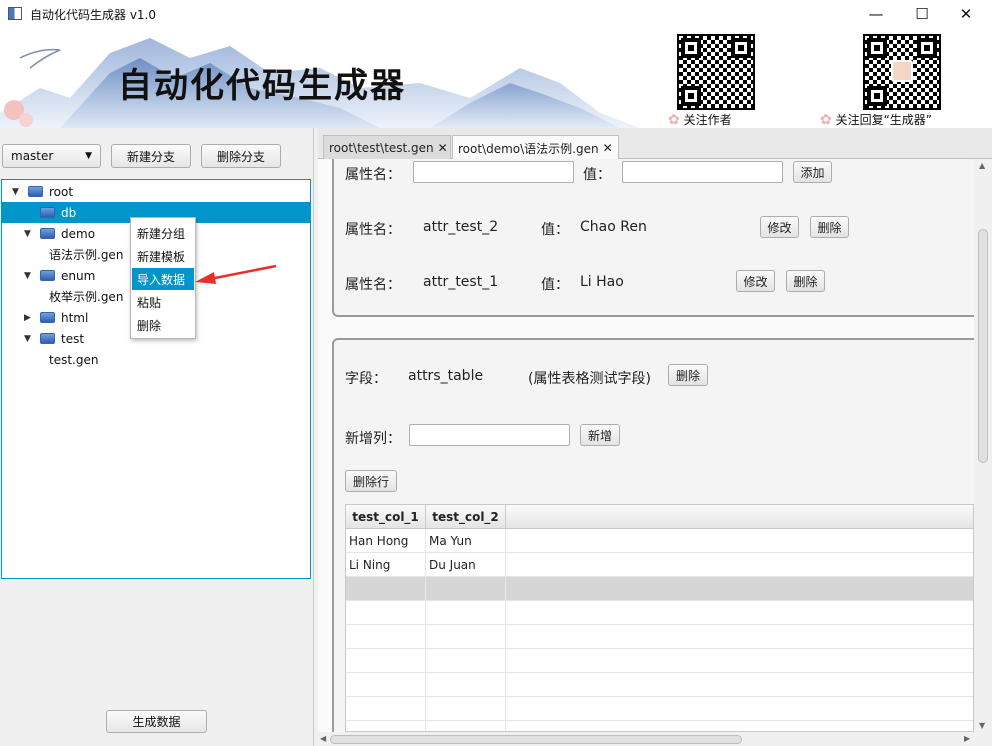 The width and height of the screenshot is (992, 746). I want to click on horizontal-scrollbar: ◀ ▶, so click(655, 739).